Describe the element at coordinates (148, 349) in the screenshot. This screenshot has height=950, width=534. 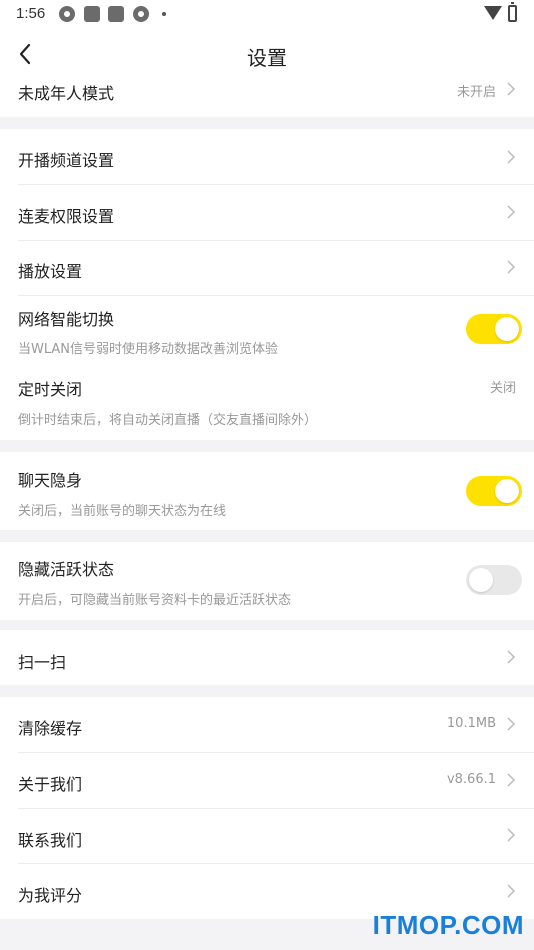
I see `network-switch-description: 当WLAN信号弱时使用移动数据改善浏览体验` at that location.